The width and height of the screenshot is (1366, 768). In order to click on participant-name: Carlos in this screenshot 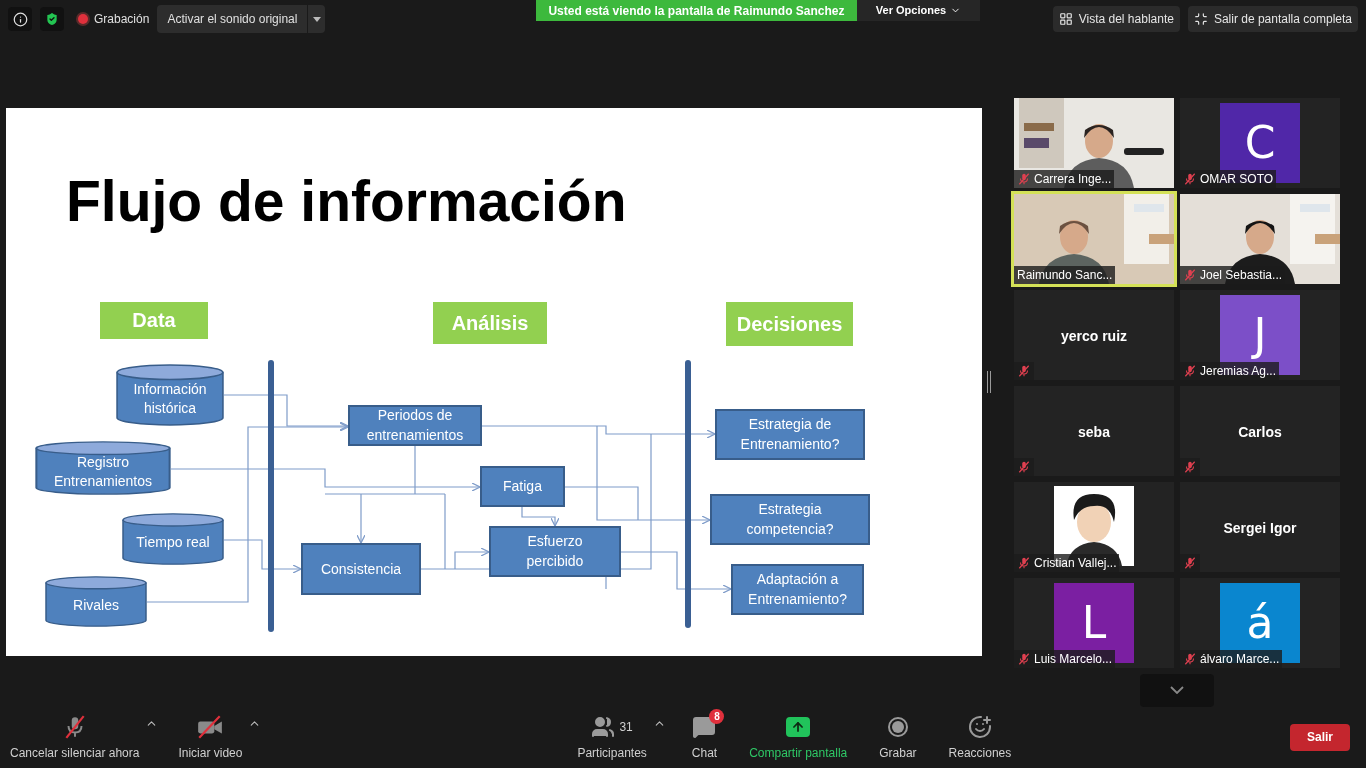, I will do `click(1260, 432)`.